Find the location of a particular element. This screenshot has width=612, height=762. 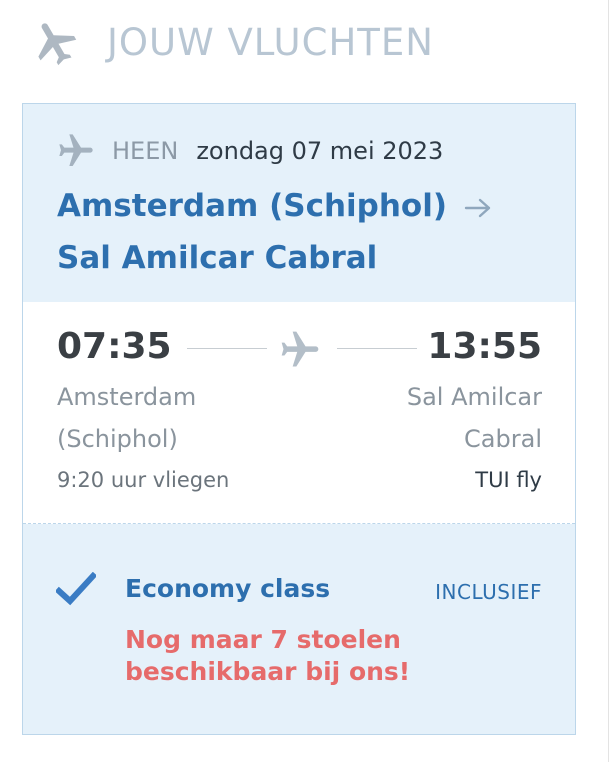

carrier-name: TUI fly is located at coordinates (508, 480).